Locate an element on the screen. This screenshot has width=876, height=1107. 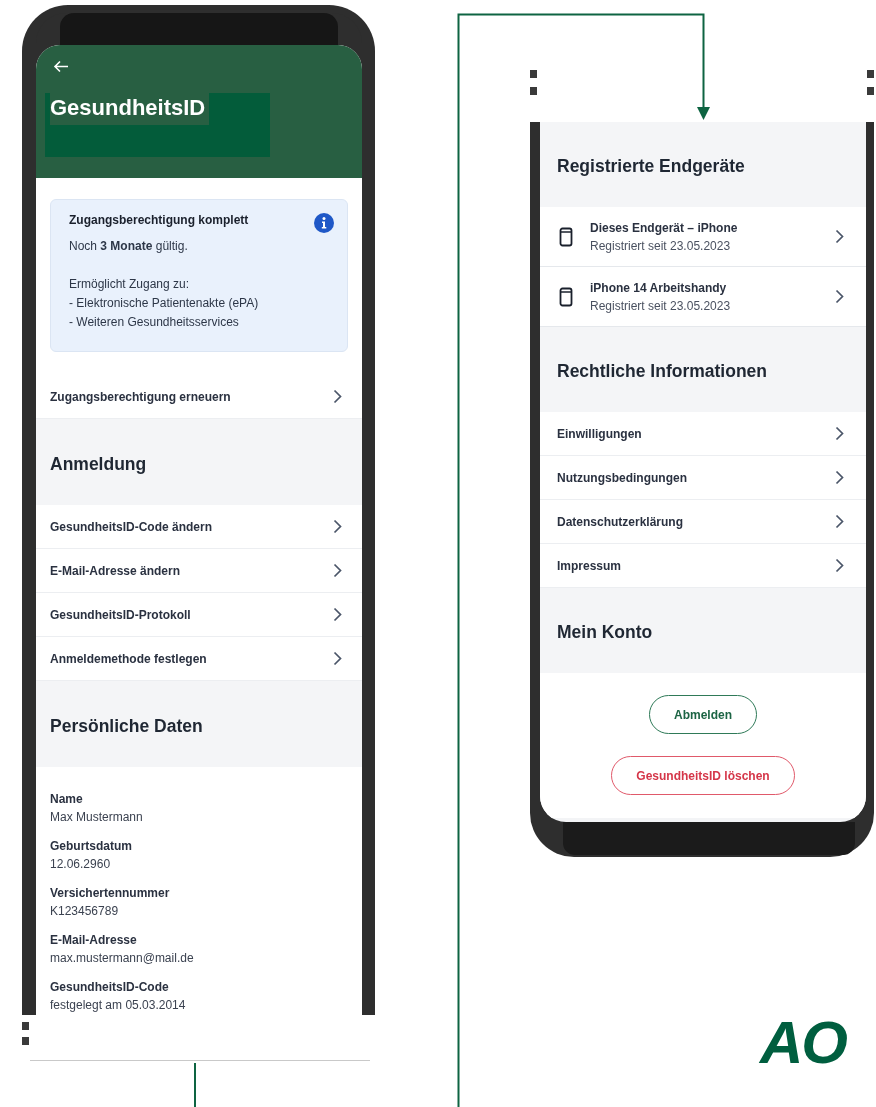
menu-item: Nutzungsbedingungen is located at coordinates (703, 478).